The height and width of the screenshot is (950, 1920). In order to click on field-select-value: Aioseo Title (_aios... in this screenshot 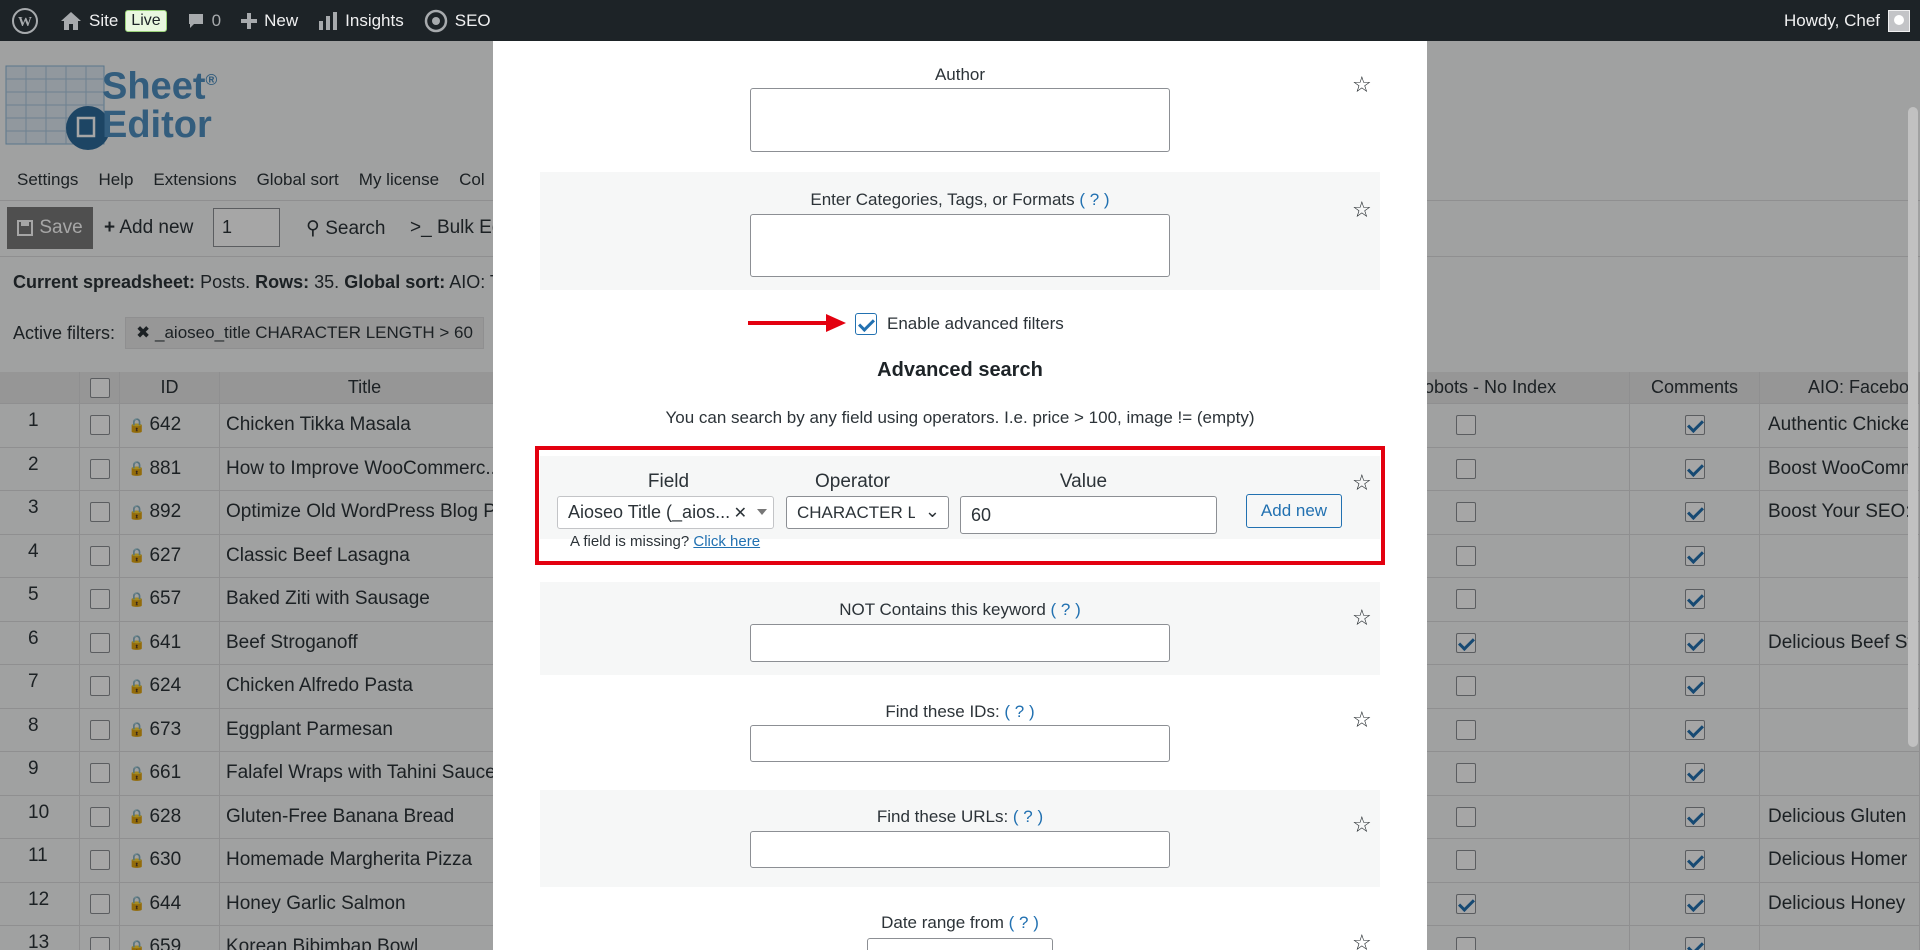, I will do `click(649, 512)`.